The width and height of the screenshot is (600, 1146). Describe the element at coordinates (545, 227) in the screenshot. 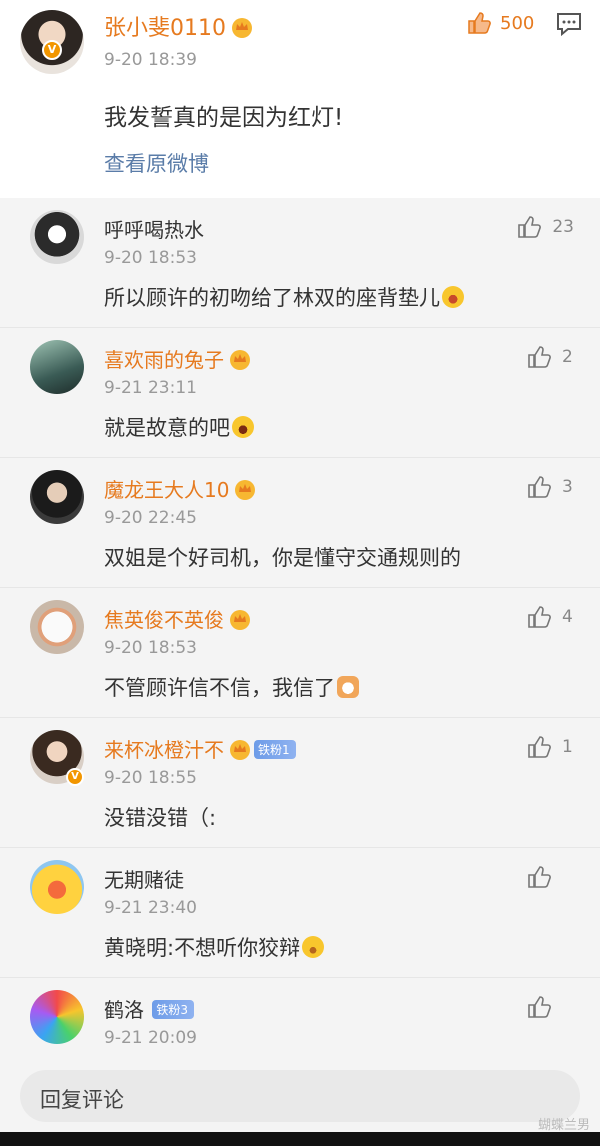

I see `reply-like-button: 23` at that location.